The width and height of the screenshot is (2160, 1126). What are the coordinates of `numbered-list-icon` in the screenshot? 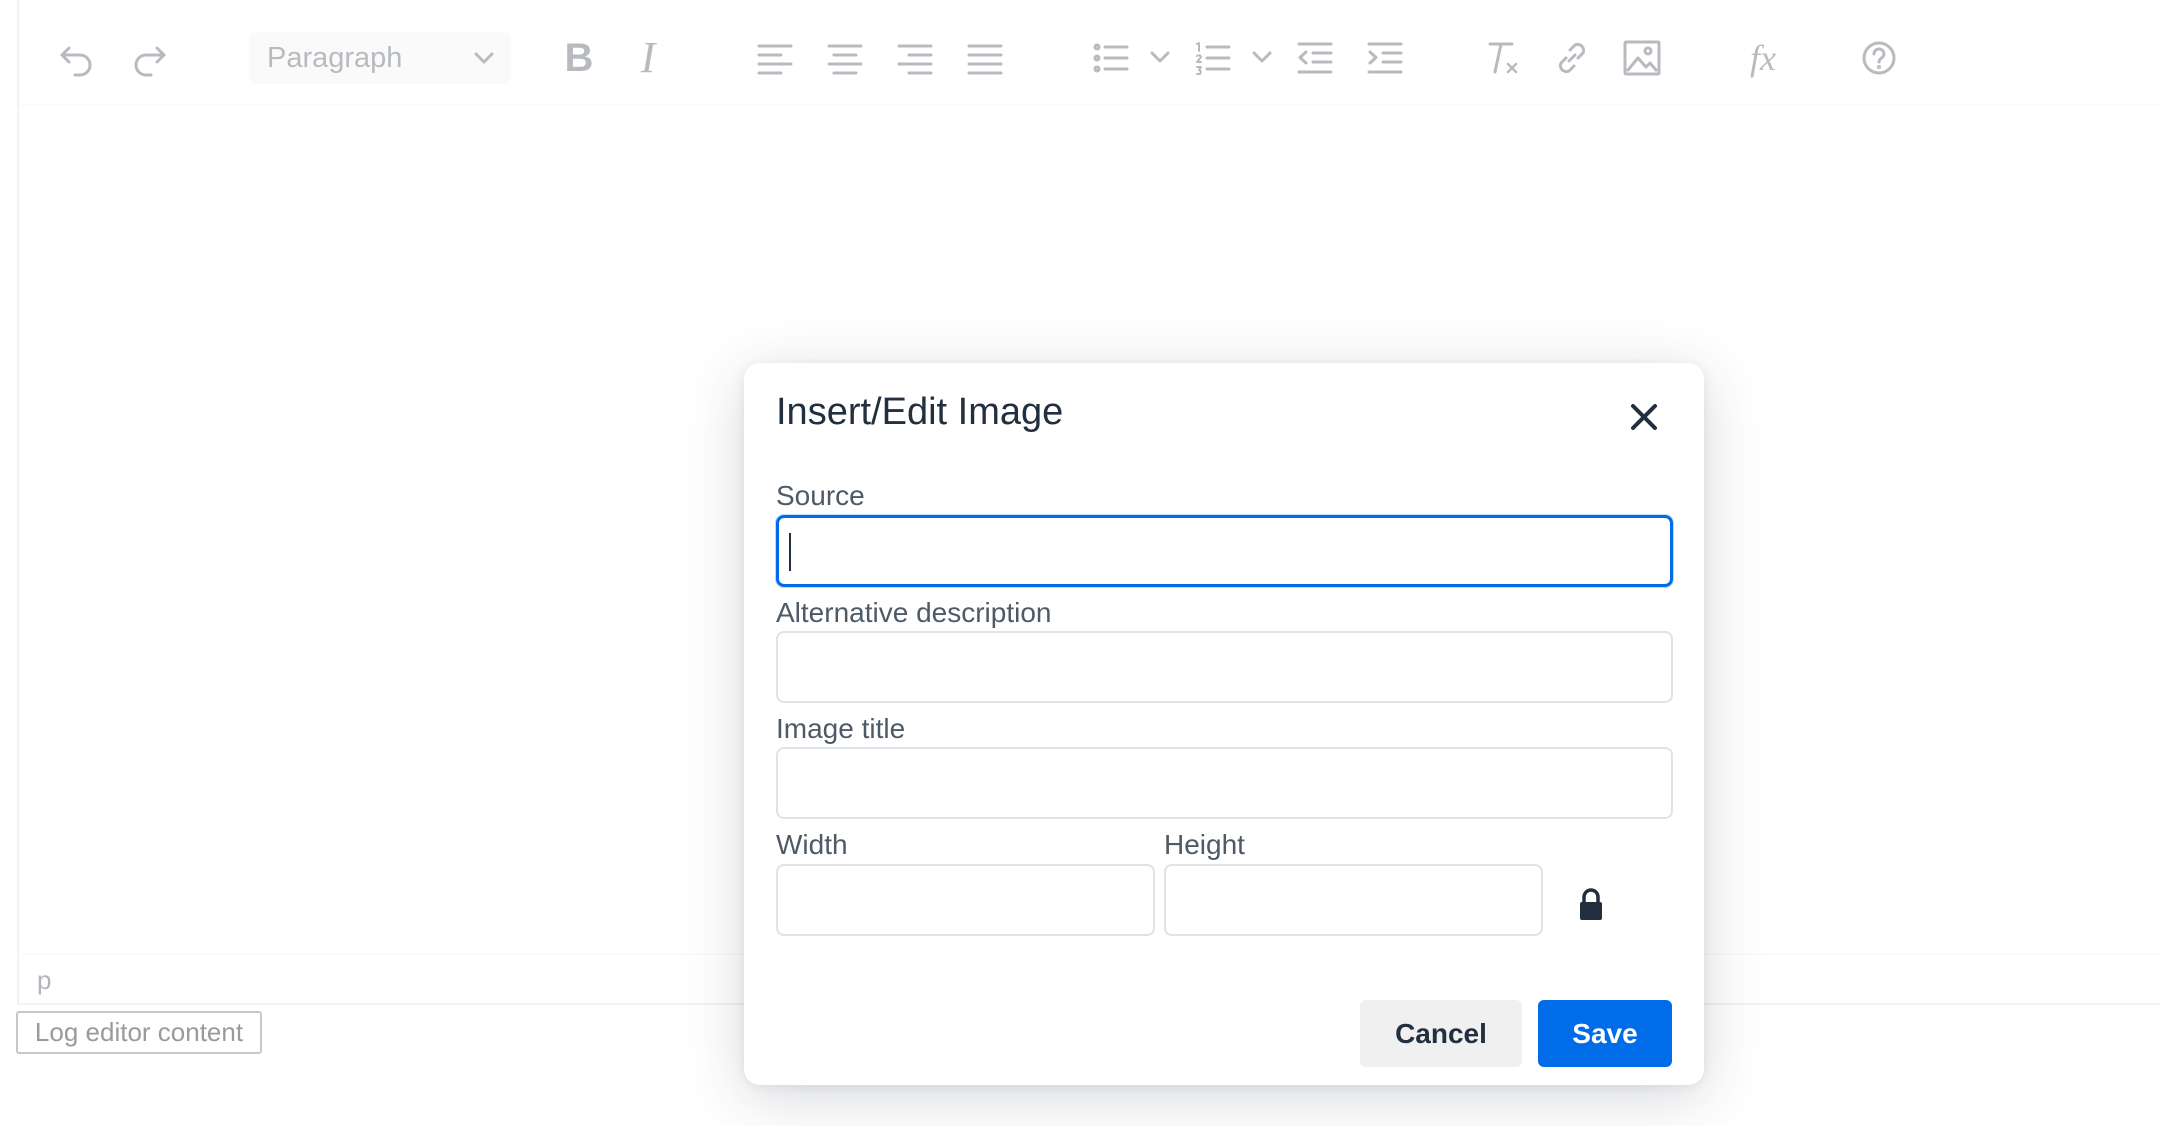 It's located at (1213, 58).